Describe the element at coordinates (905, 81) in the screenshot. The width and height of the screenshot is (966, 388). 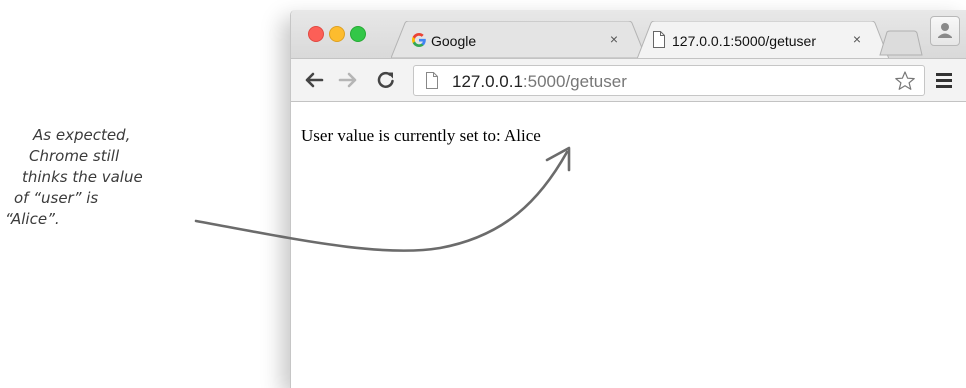
I see `bookmark-star-icon` at that location.